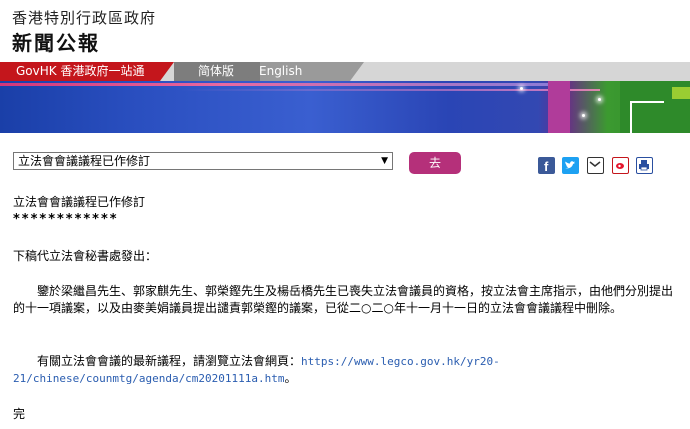 The height and width of the screenshot is (429, 690). Describe the element at coordinates (84, 161) in the screenshot. I see `selector-value: 立法會會議議程已作修訂` at that location.